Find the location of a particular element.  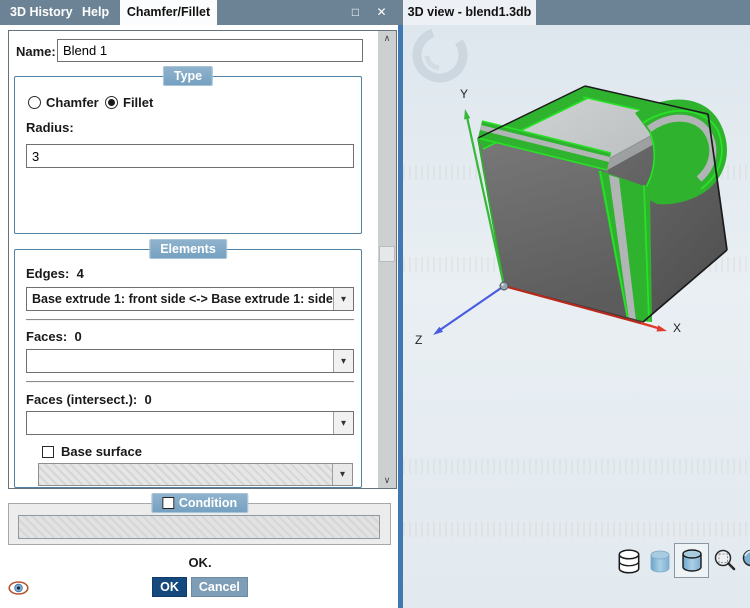

cancel-button: Cancel is located at coordinates (219, 587).